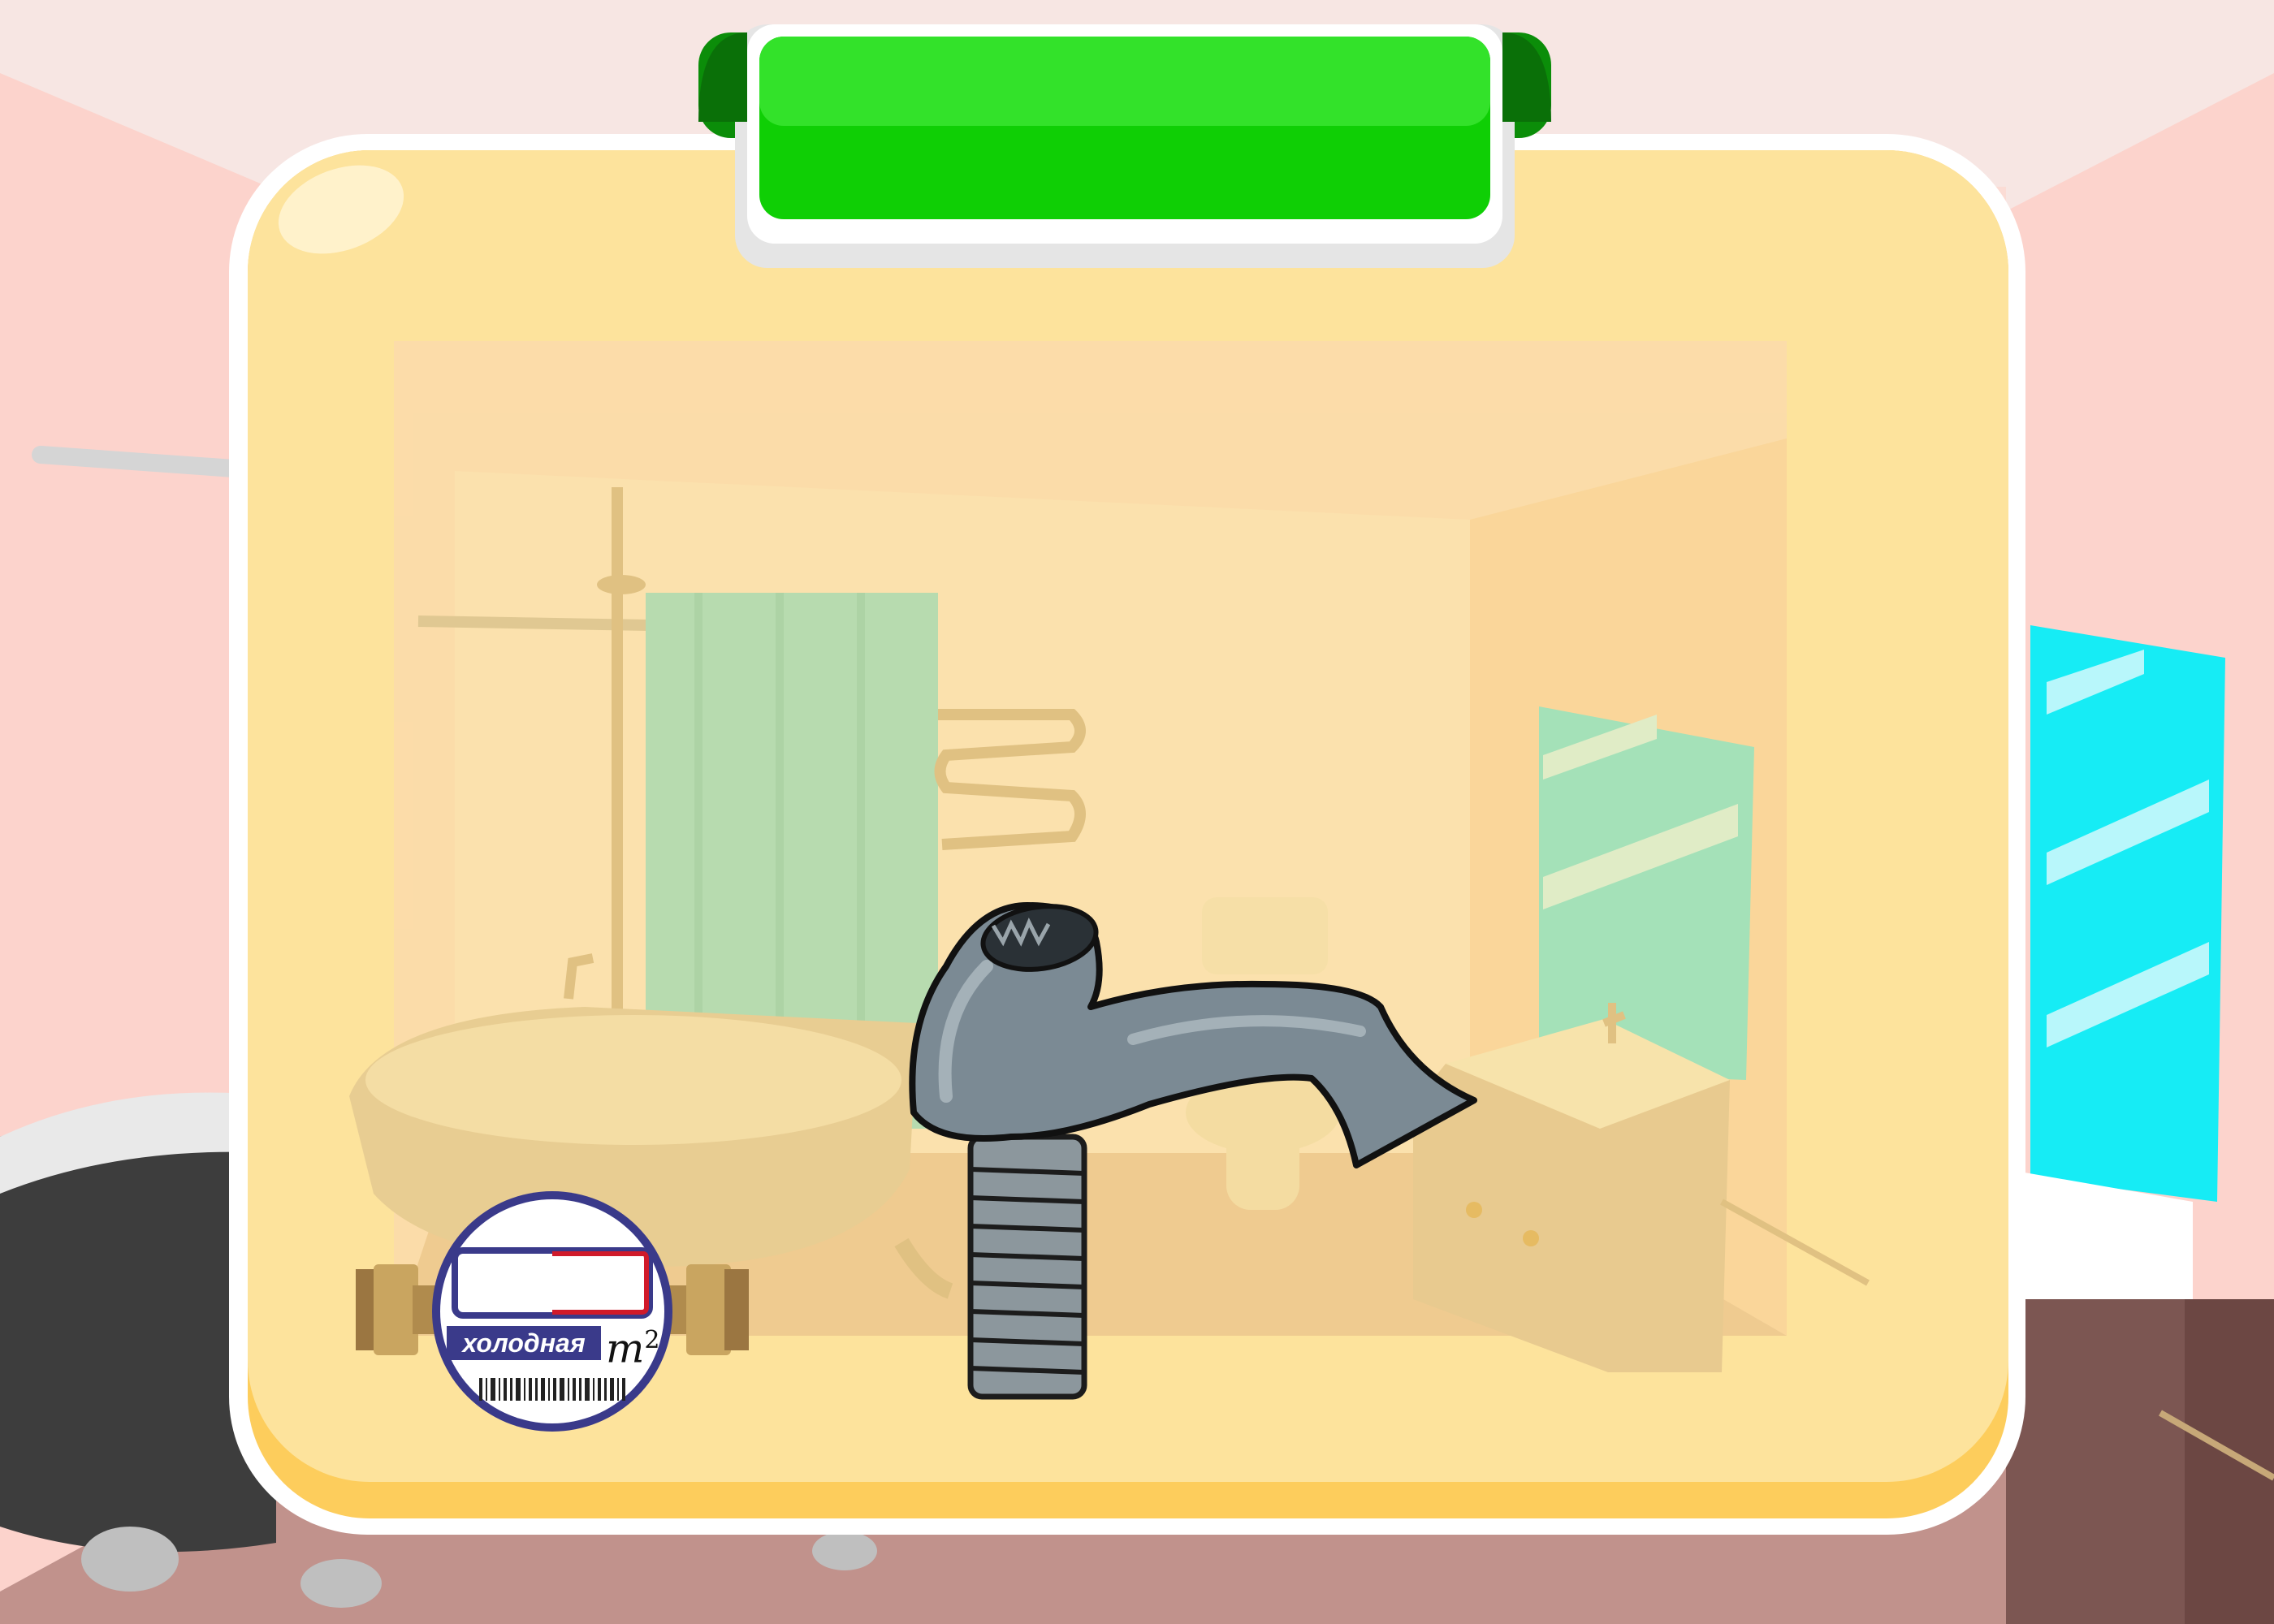  Describe the element at coordinates (626, 1348) in the screenshot. I see `water-meter-unit-base: m` at that location.